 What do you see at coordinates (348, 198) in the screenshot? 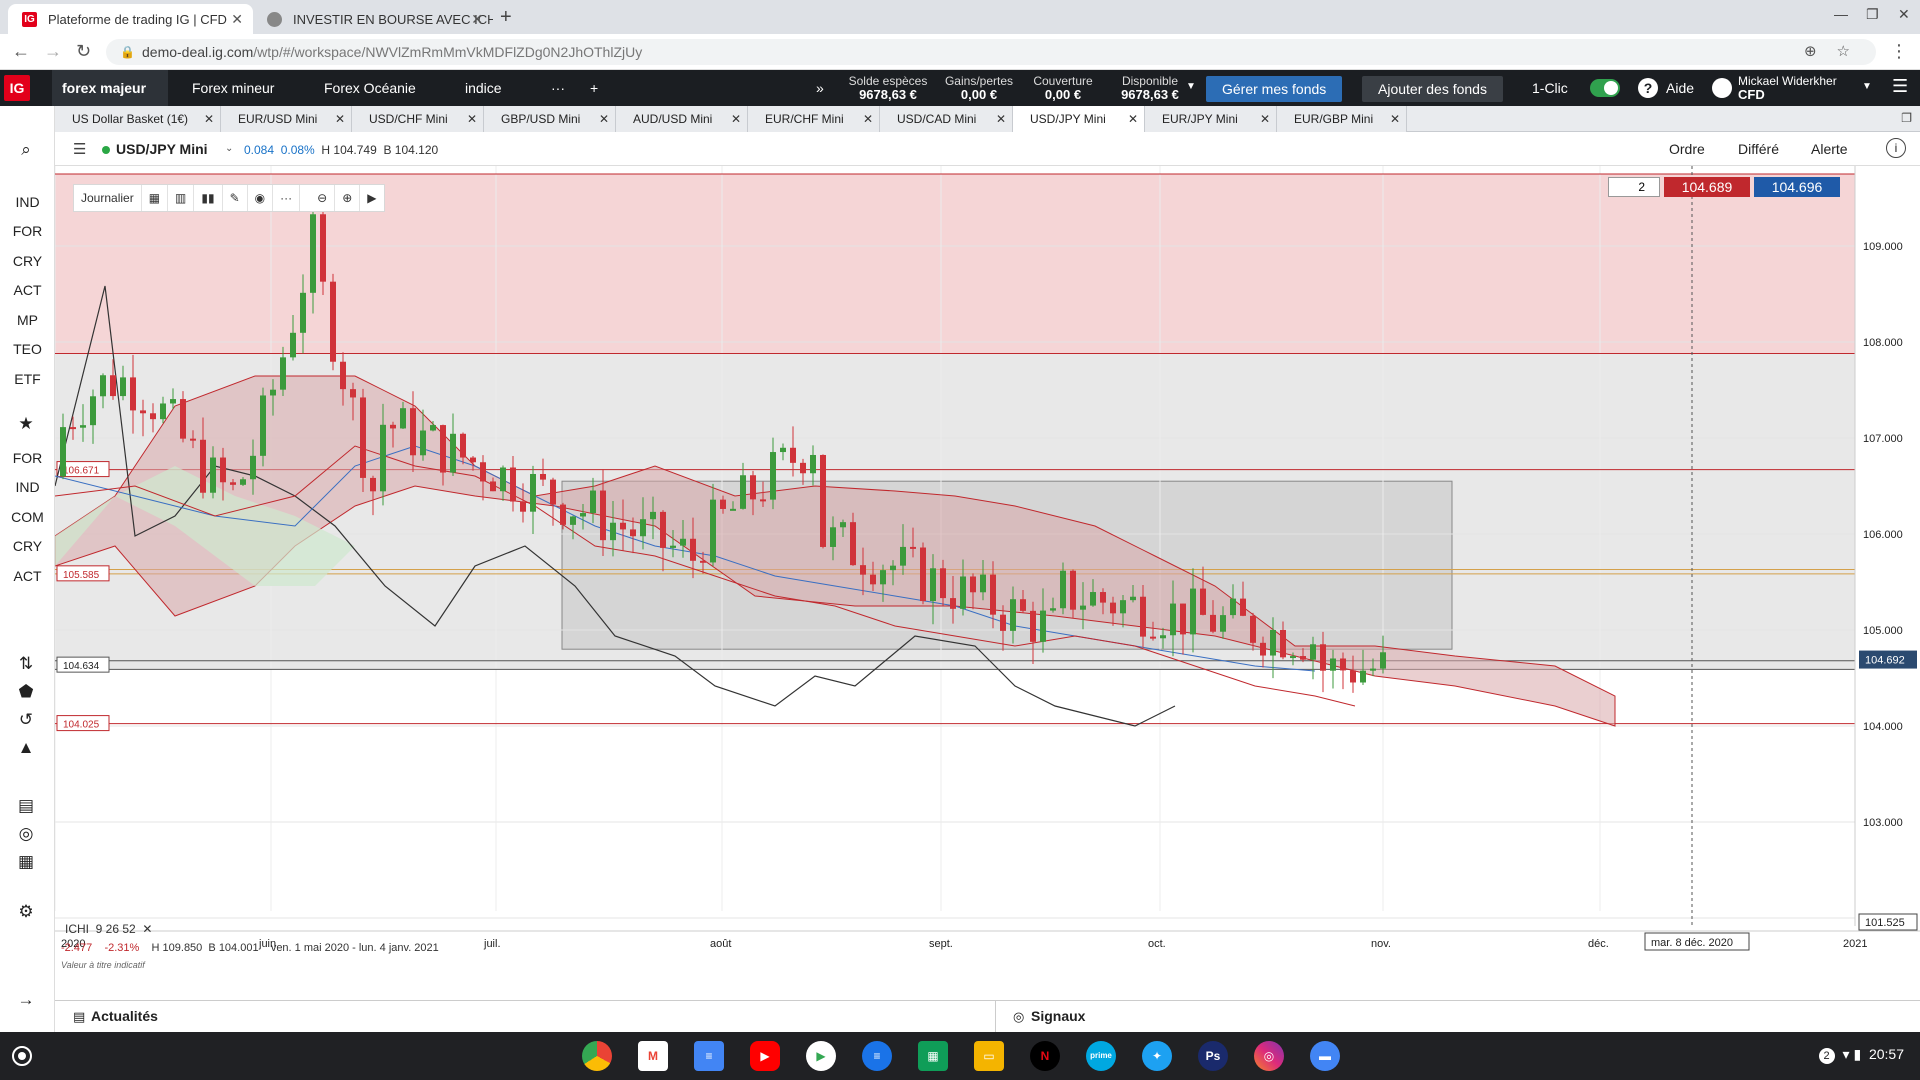
I see `zoom-in-icon: ⊕` at bounding box center [348, 198].